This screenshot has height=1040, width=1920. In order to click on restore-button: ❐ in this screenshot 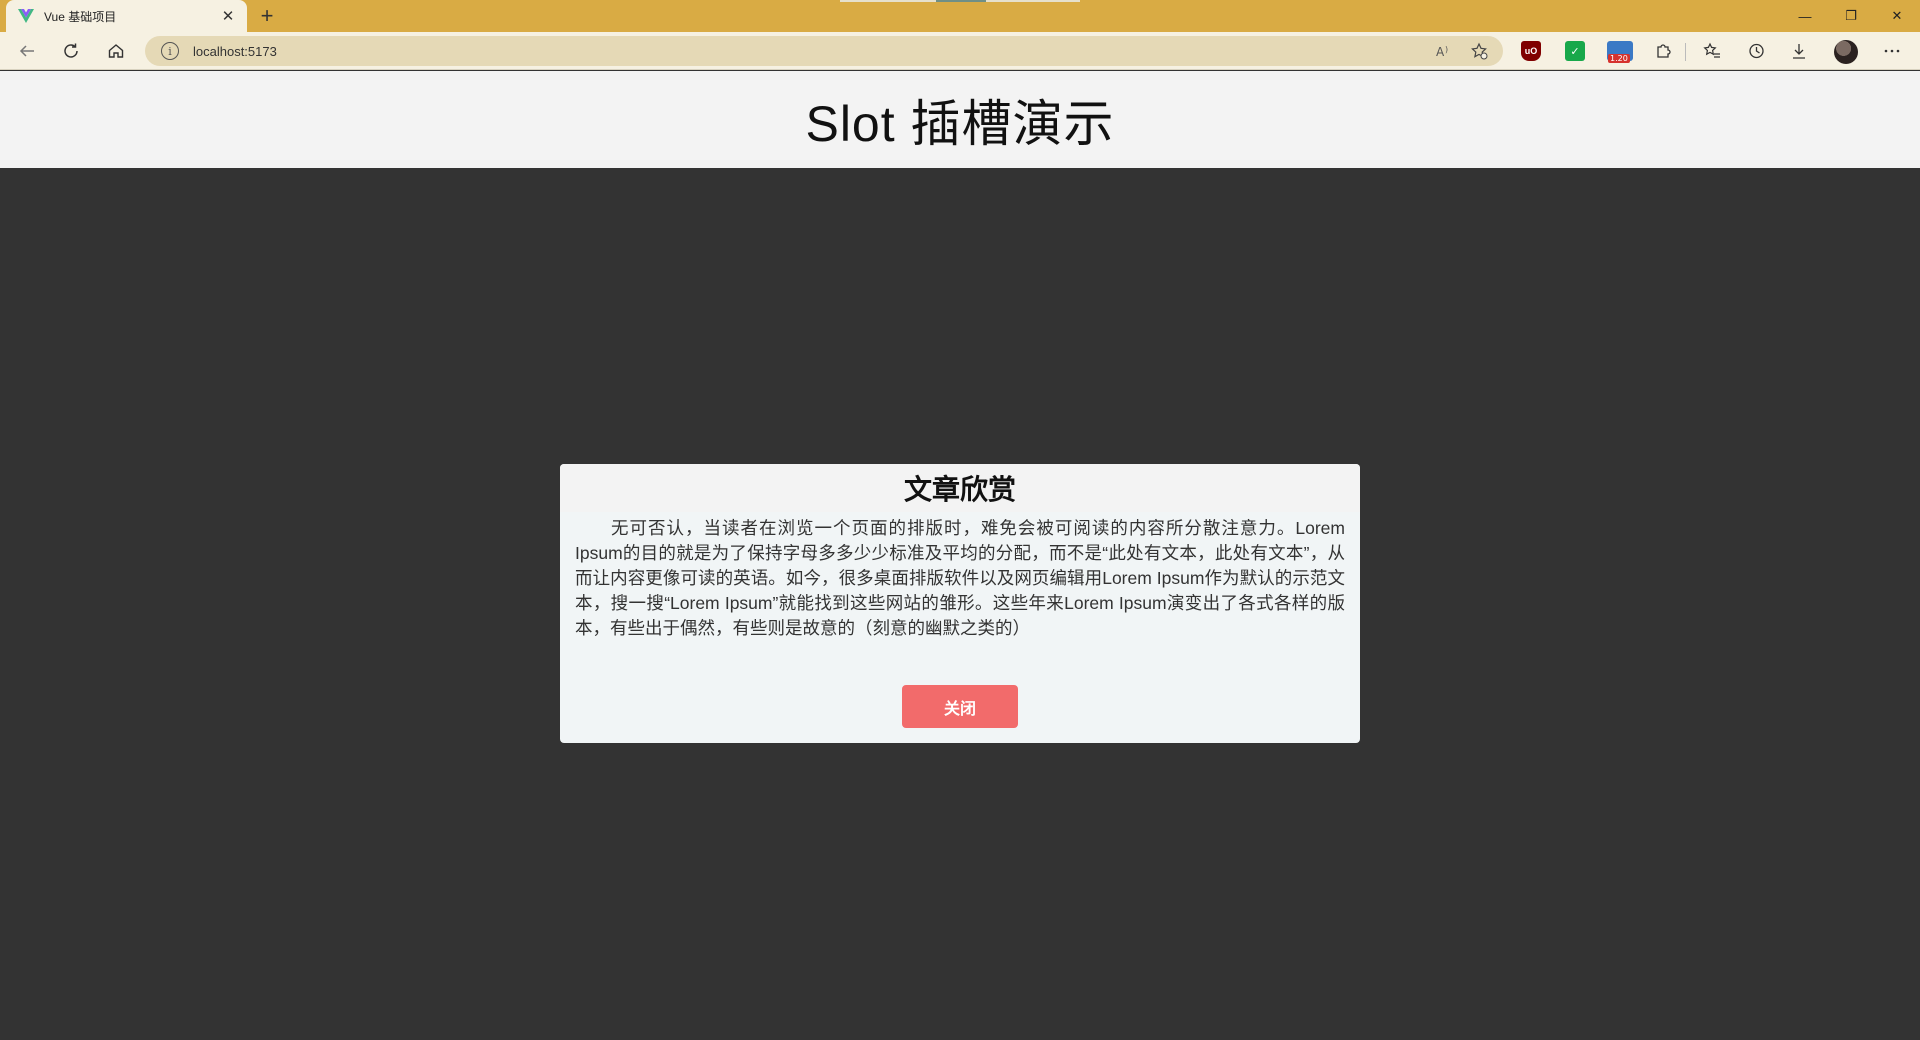, I will do `click(1851, 16)`.